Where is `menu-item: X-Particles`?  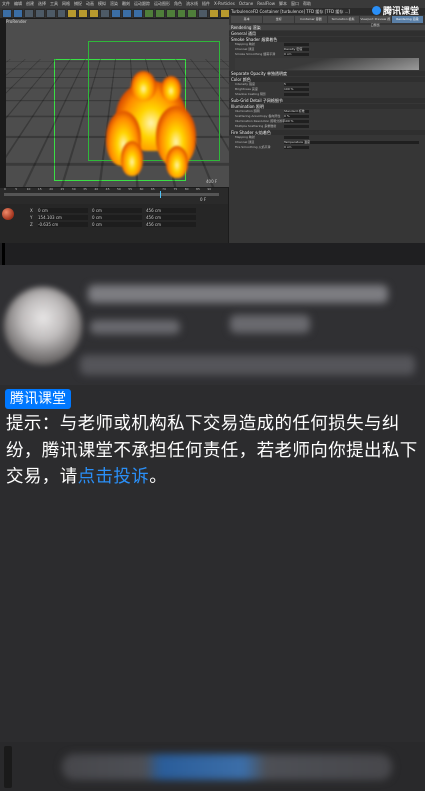
menu-item: X-Particles is located at coordinates (224, 3).